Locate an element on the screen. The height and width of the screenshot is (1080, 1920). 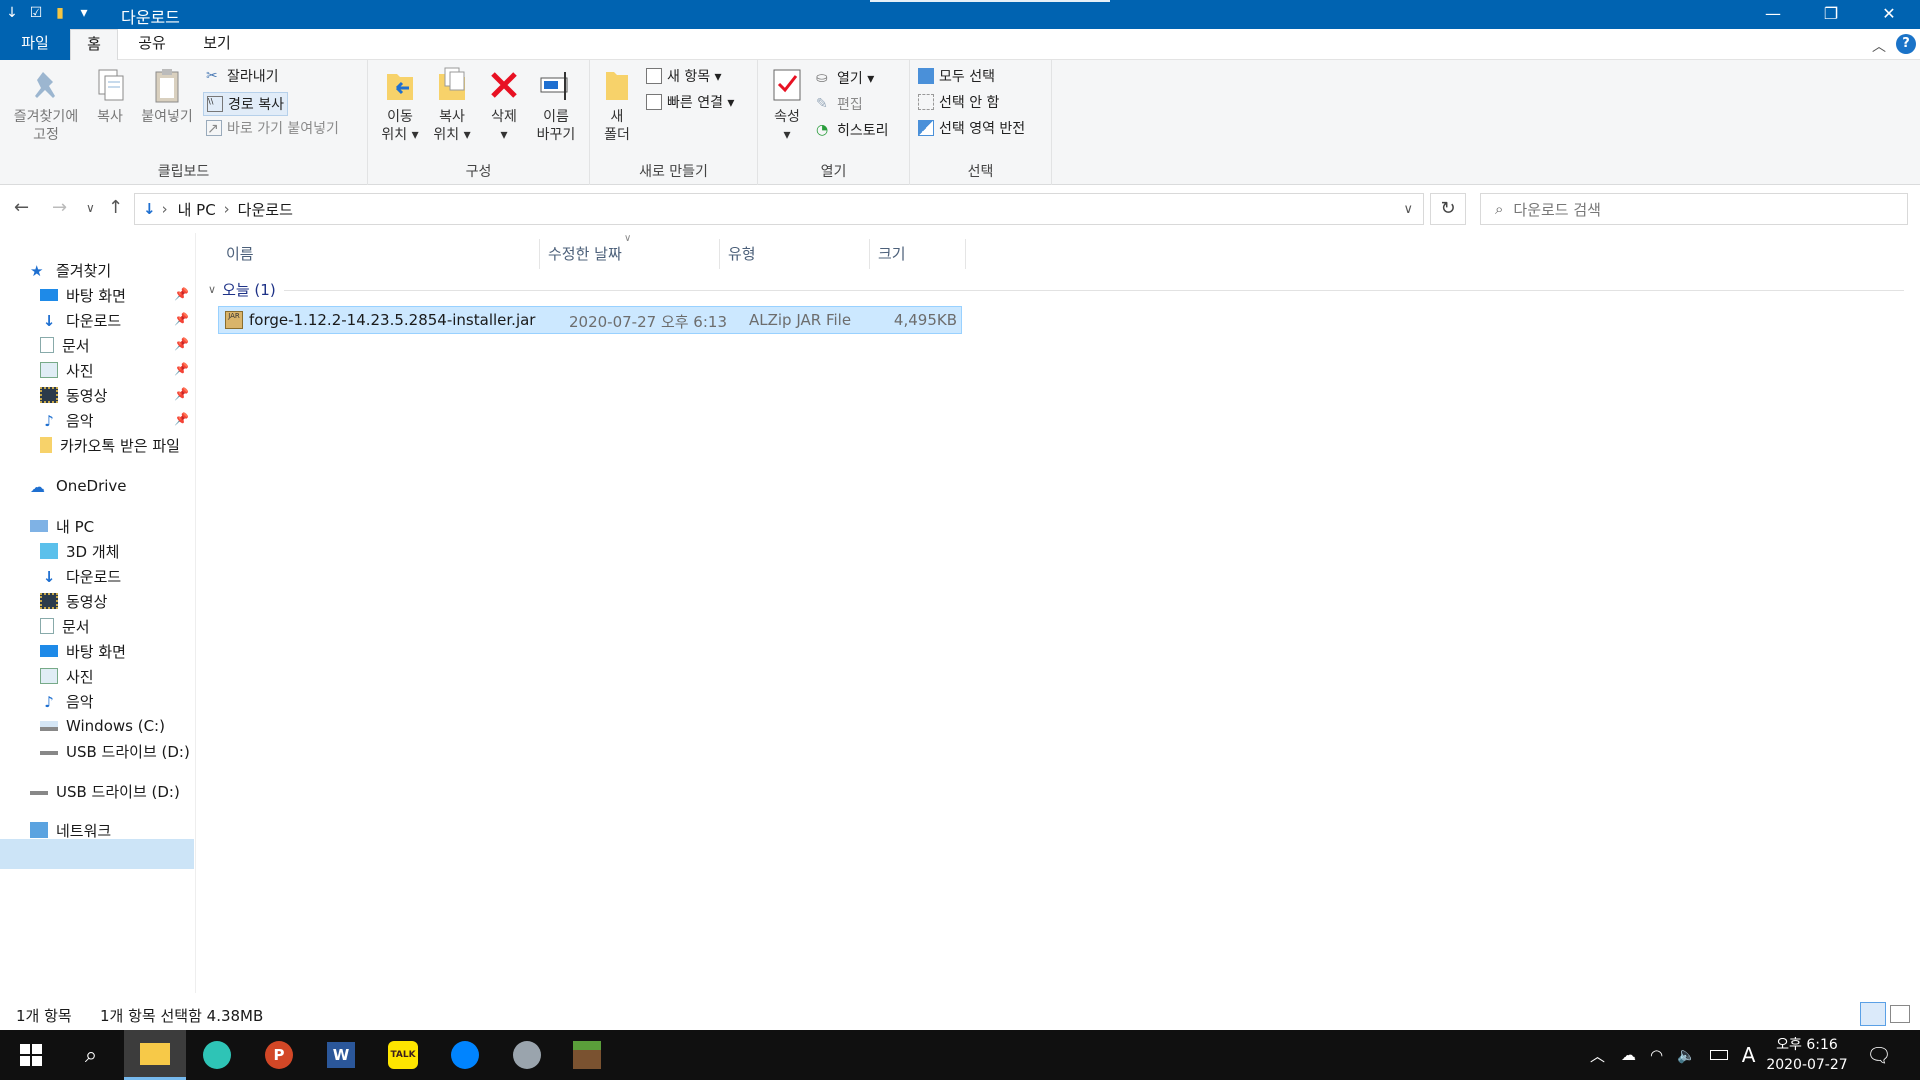
word-icon: W is located at coordinates (341, 1055).